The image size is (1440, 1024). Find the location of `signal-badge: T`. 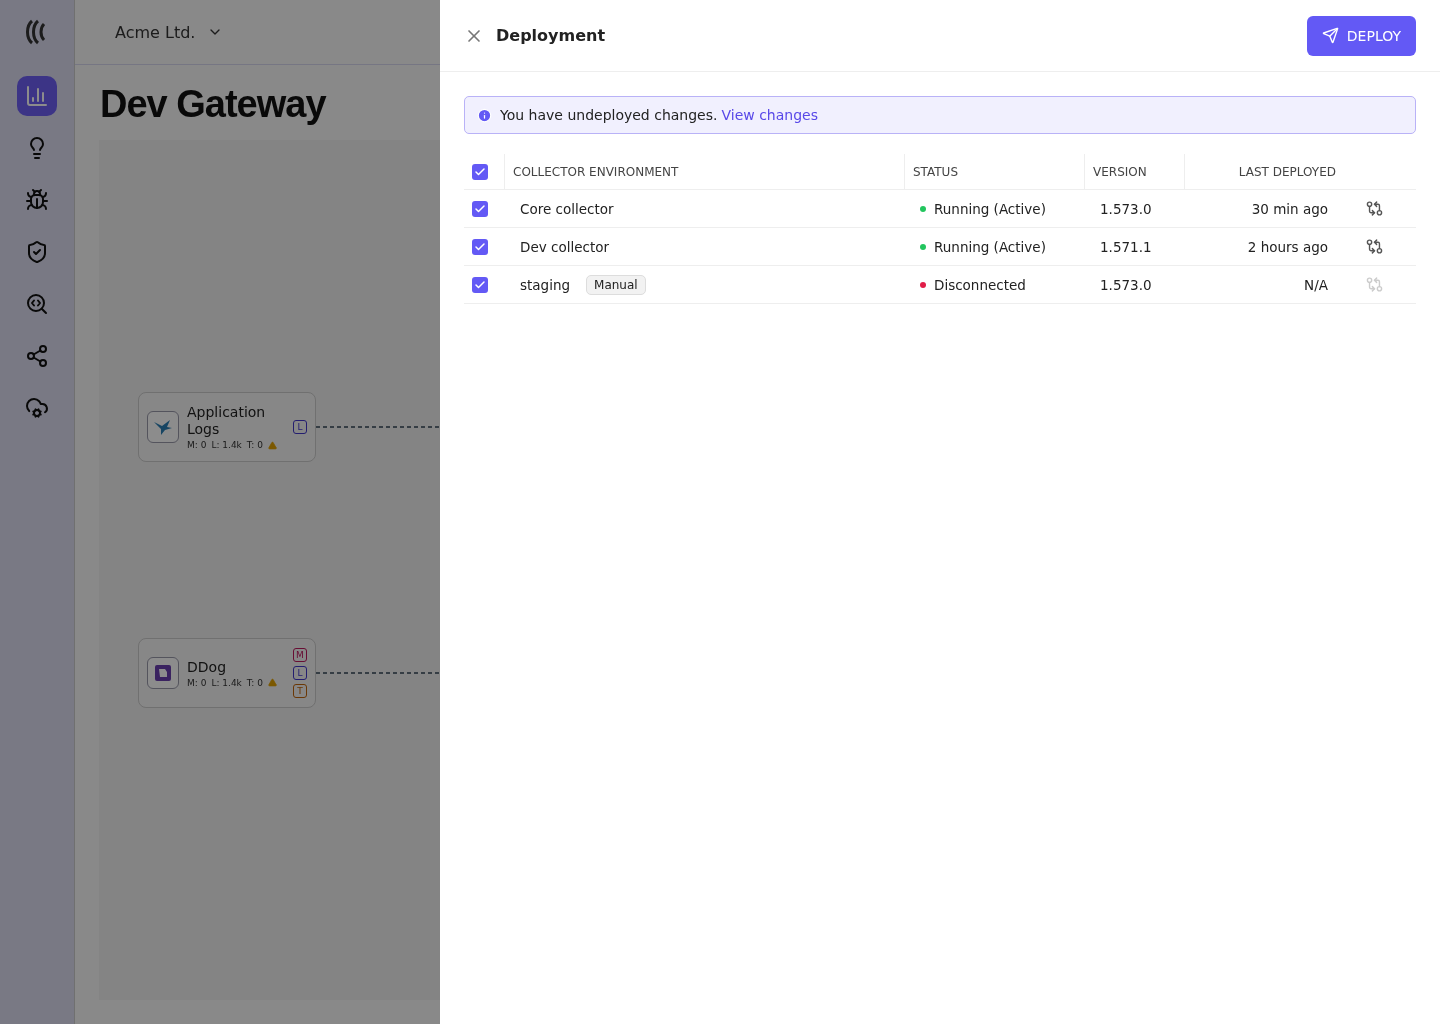

signal-badge: T is located at coordinates (300, 691).